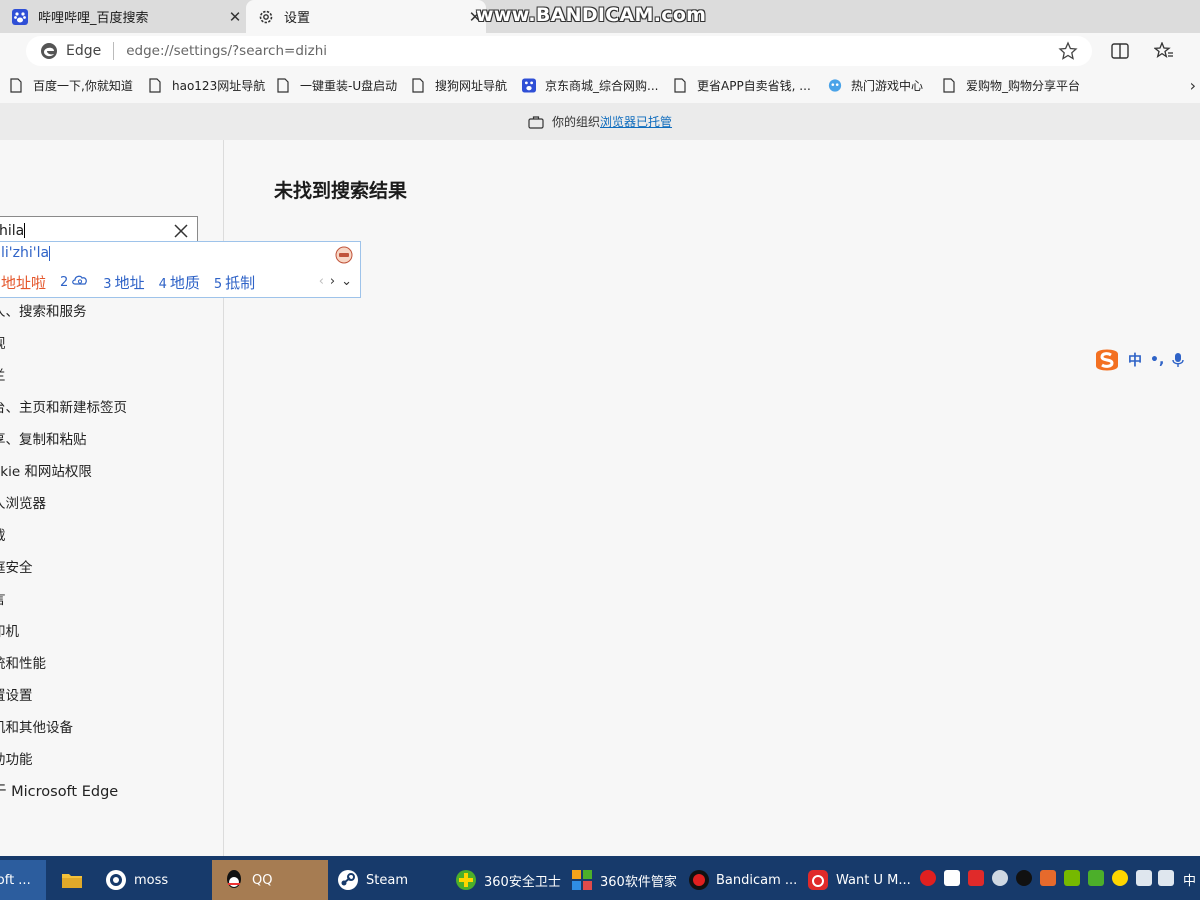  Describe the element at coordinates (366, 16) in the screenshot. I see `tab-settings: 设置 ✕` at that location.